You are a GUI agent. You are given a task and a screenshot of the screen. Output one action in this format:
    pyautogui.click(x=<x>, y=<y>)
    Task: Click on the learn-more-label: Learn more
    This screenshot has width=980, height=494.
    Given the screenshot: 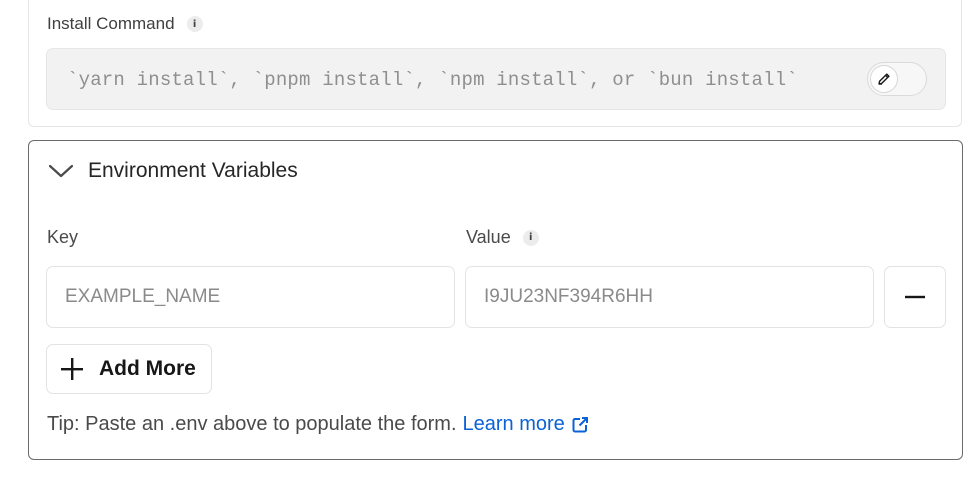 What is the action you would take?
    pyautogui.click(x=513, y=424)
    